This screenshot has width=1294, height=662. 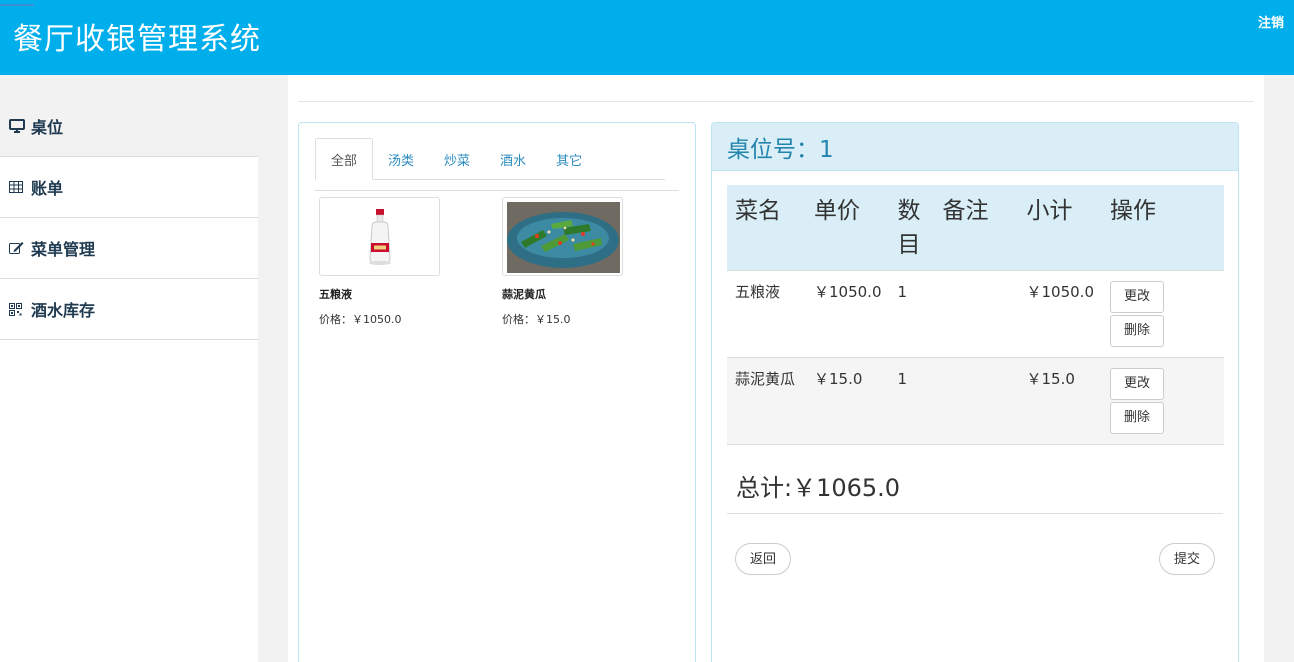 I want to click on sidebar-item-label: 菜单管理, so click(x=63, y=249).